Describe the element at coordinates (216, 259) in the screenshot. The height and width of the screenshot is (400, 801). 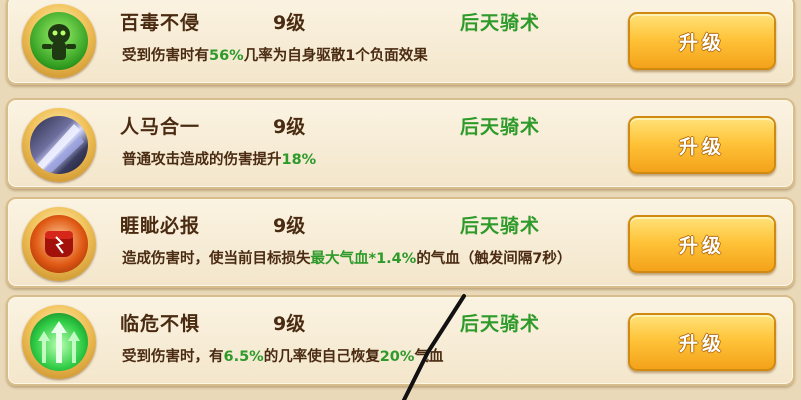
I see `desc-text: 造成伤害时，使当前目标损失` at that location.